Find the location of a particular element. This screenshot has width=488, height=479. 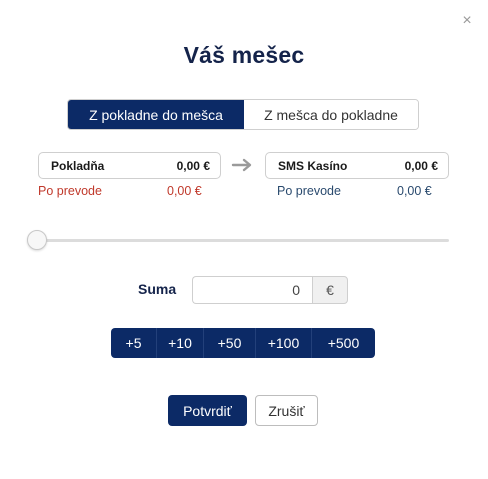

slider-thumb is located at coordinates (37, 240).